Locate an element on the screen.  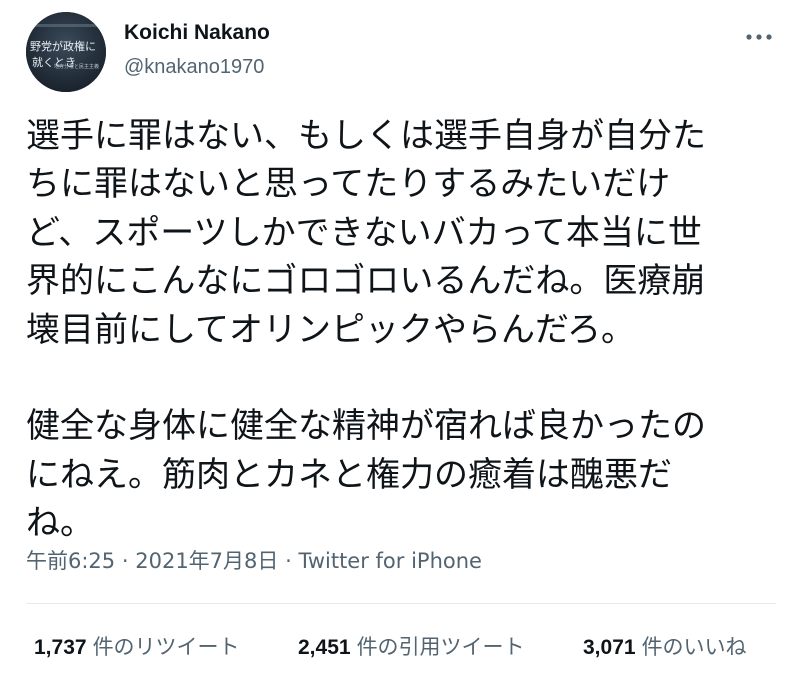
tweet-source-link: Twitter for iPhone is located at coordinates (390, 561).